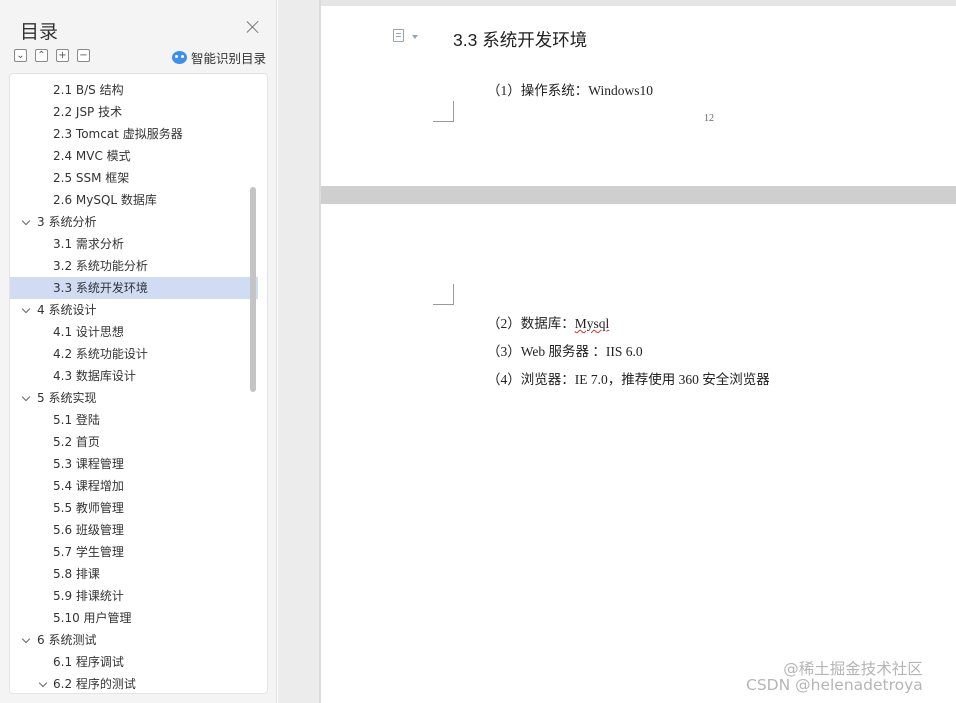  Describe the element at coordinates (638, 195) in the screenshot. I see `page-break` at that location.